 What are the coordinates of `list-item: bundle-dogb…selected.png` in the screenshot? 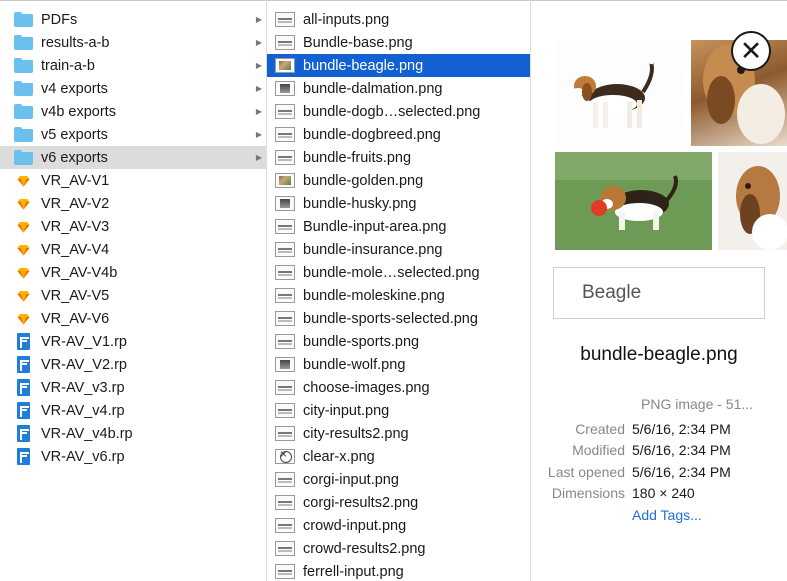 It's located at (398, 111).